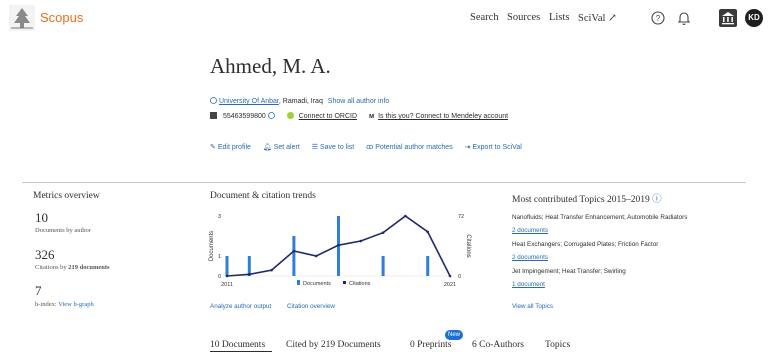 This screenshot has height=352, width=768. What do you see at coordinates (213, 147) in the screenshot?
I see `pencil-icon: ✎` at bounding box center [213, 147].